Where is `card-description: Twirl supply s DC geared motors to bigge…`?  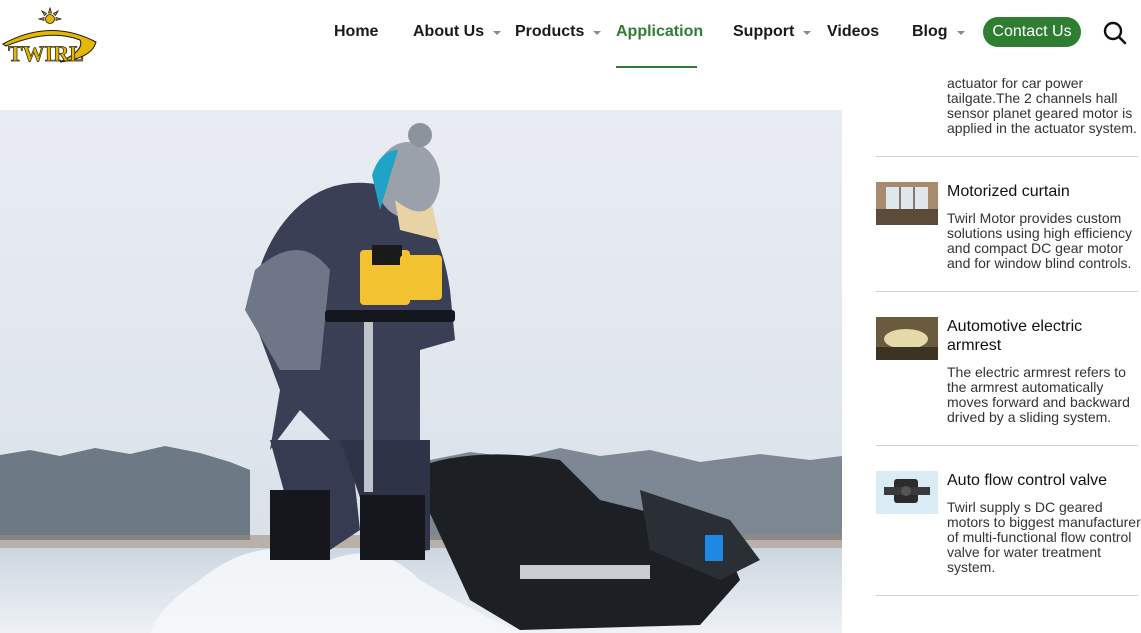
card-description: Twirl supply s DC geared motors to bigge… is located at coordinates (1044, 537).